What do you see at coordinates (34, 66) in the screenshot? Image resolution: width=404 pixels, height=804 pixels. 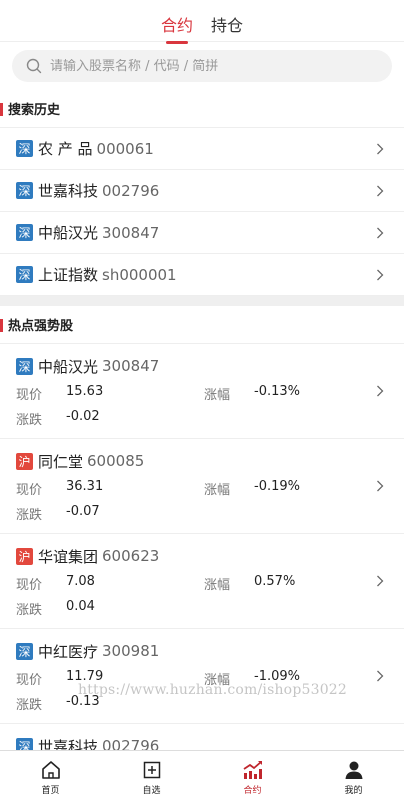 I see `search-icon` at bounding box center [34, 66].